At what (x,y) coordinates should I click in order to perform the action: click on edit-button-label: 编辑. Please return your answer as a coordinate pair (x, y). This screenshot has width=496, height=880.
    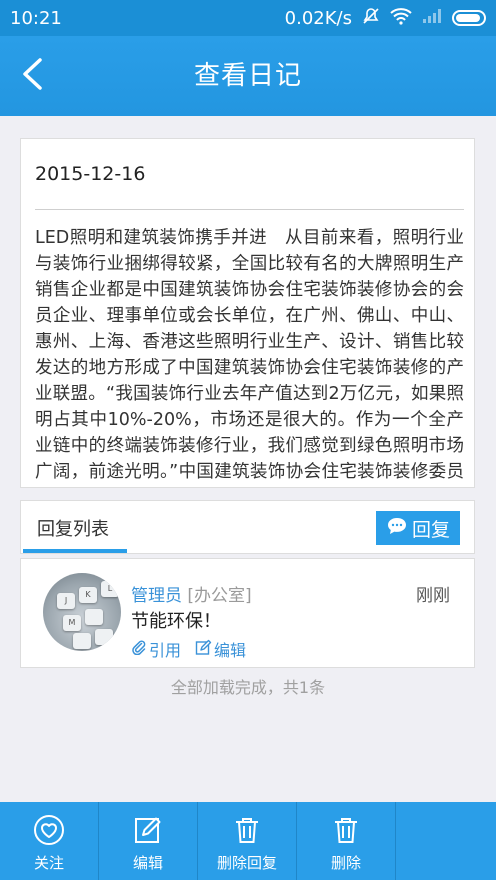
    Looking at the image, I should click on (147, 863).